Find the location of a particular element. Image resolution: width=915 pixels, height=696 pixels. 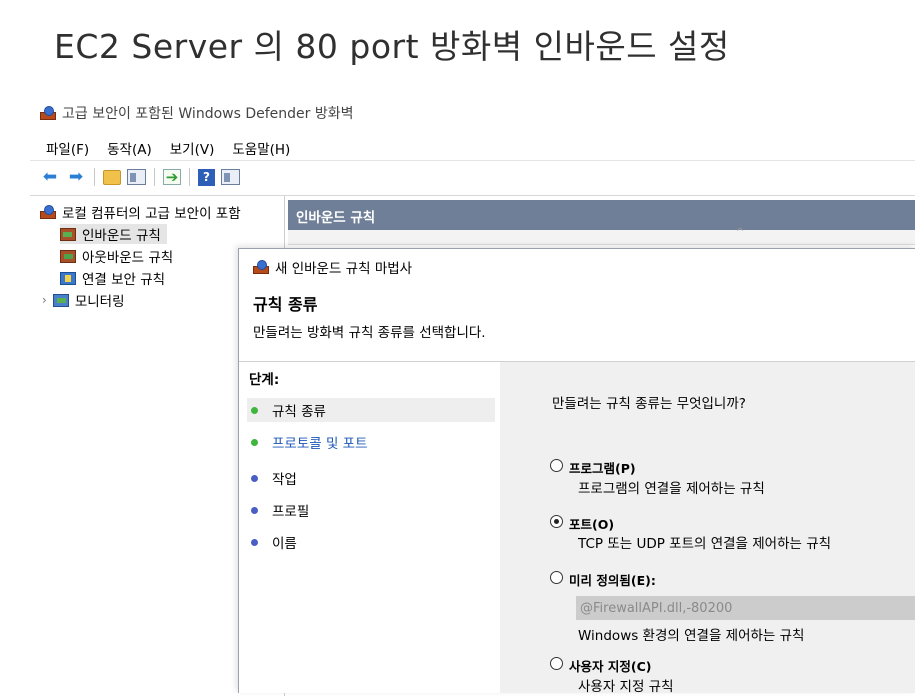

option-predefined-desc: Windows 환경의 연결을 제어하는 규칙 is located at coordinates (691, 636).